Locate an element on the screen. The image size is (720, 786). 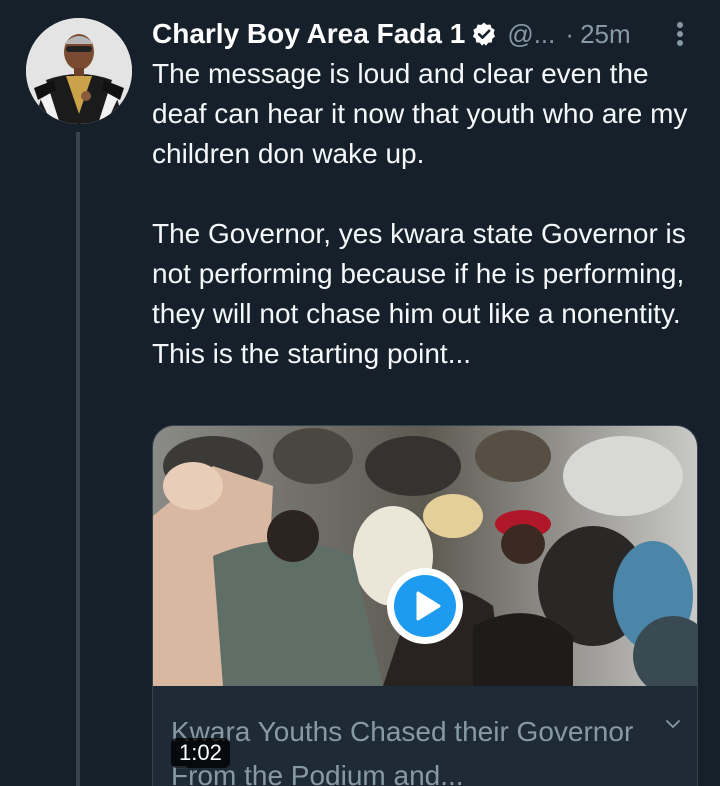
avatar-photo is located at coordinates (79, 71).